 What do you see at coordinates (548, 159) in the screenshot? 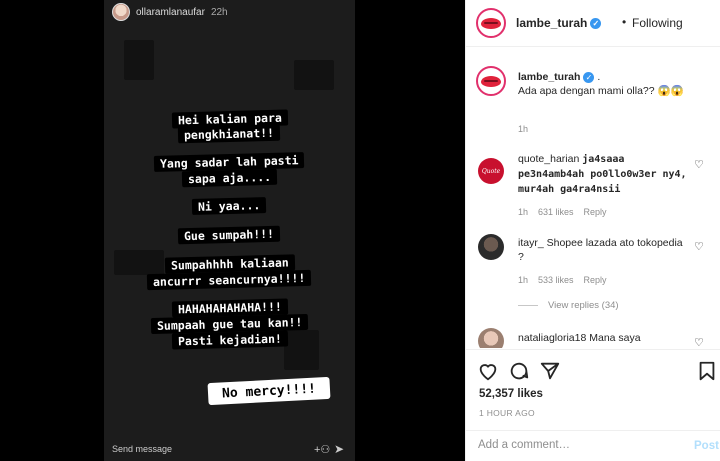
I see `comment-username: quote_harian` at bounding box center [548, 159].